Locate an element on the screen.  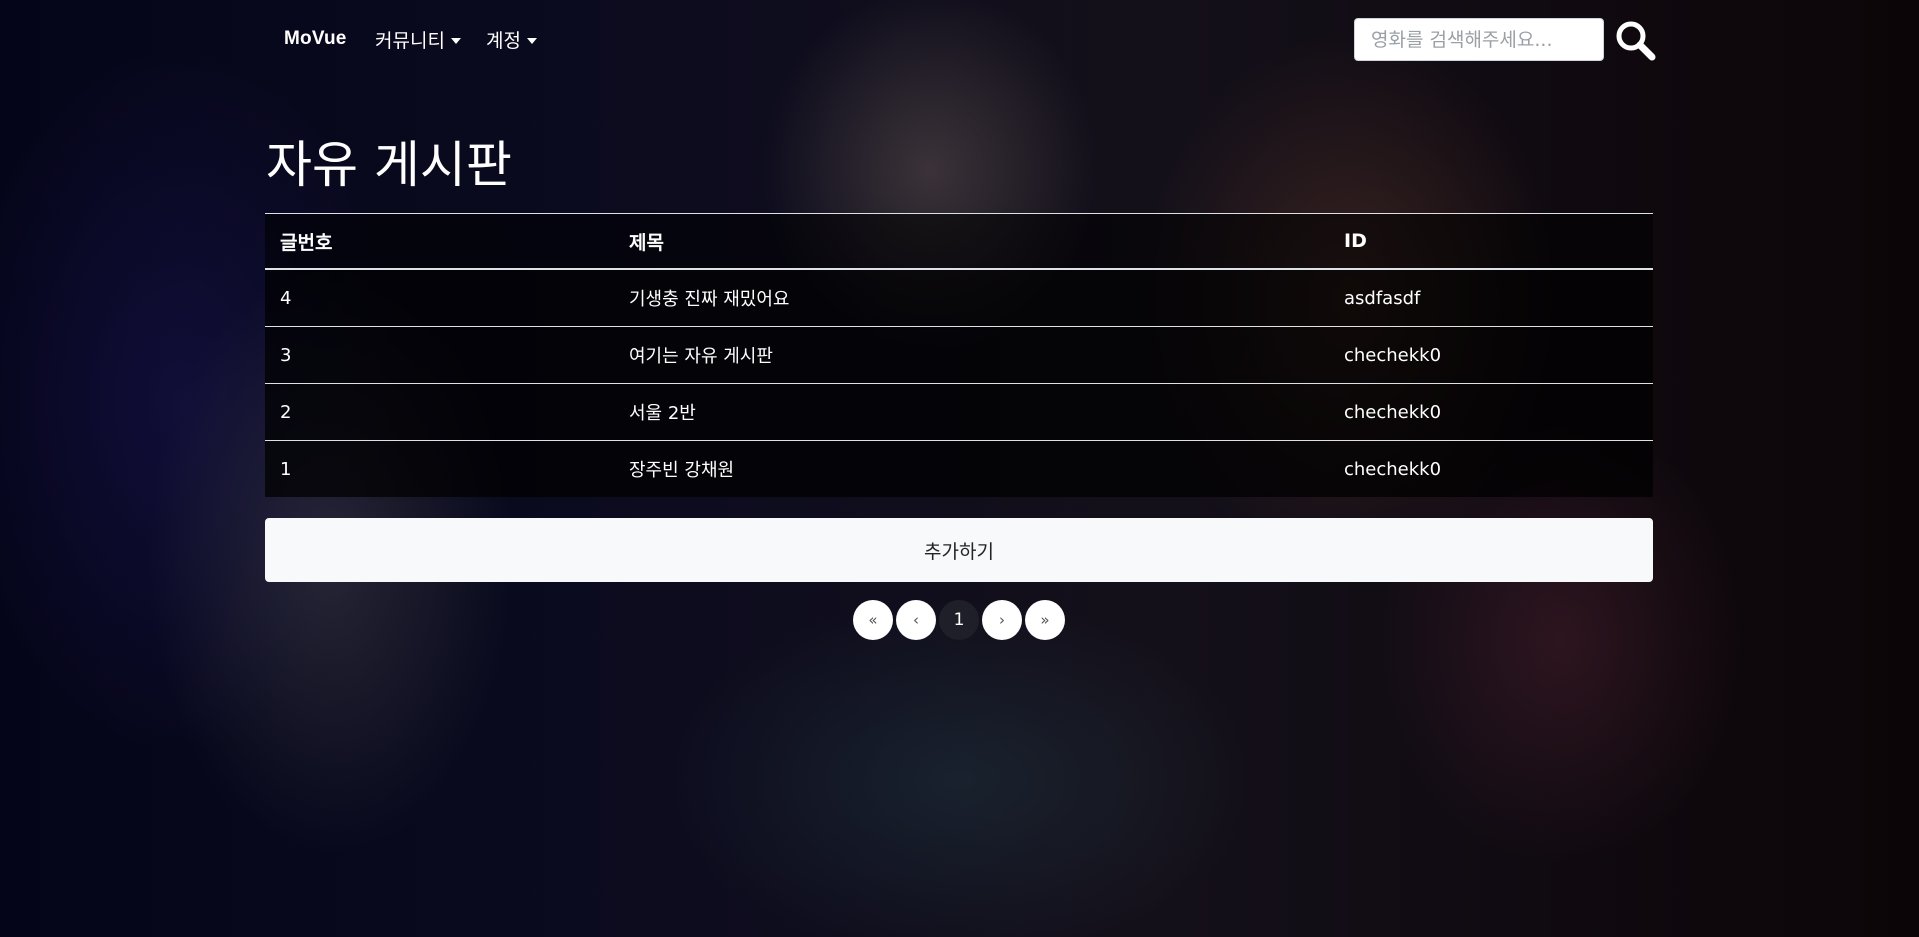
table-row: 2 서울 2반 chechekk0 is located at coordinates (959, 412).